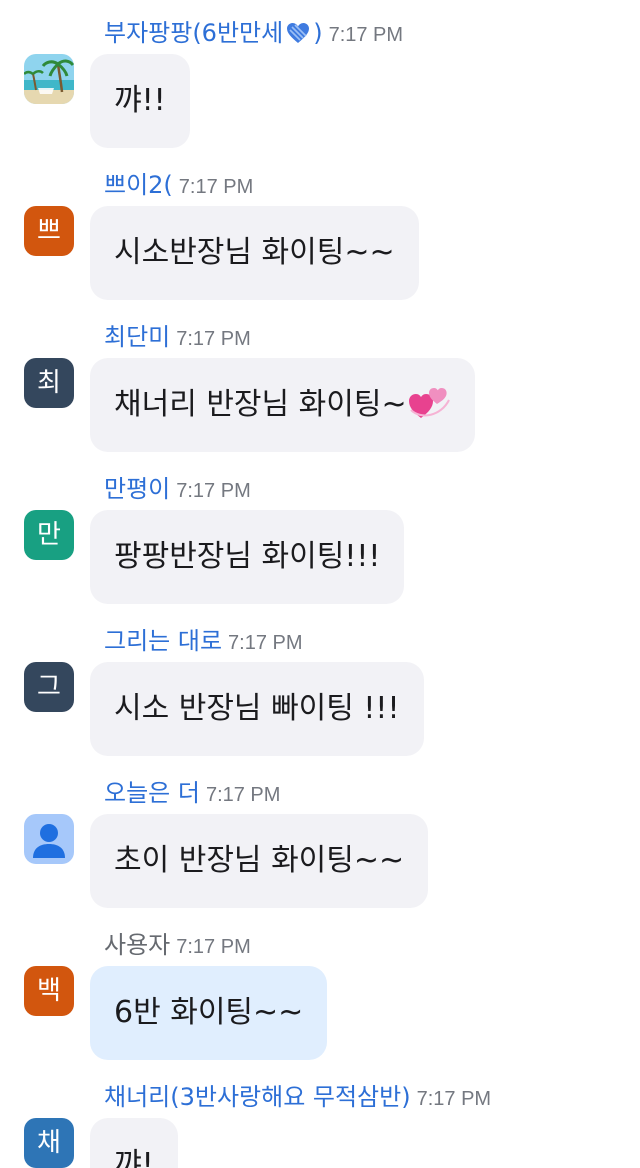  I want to click on two-hearts-icon, so click(429, 403).